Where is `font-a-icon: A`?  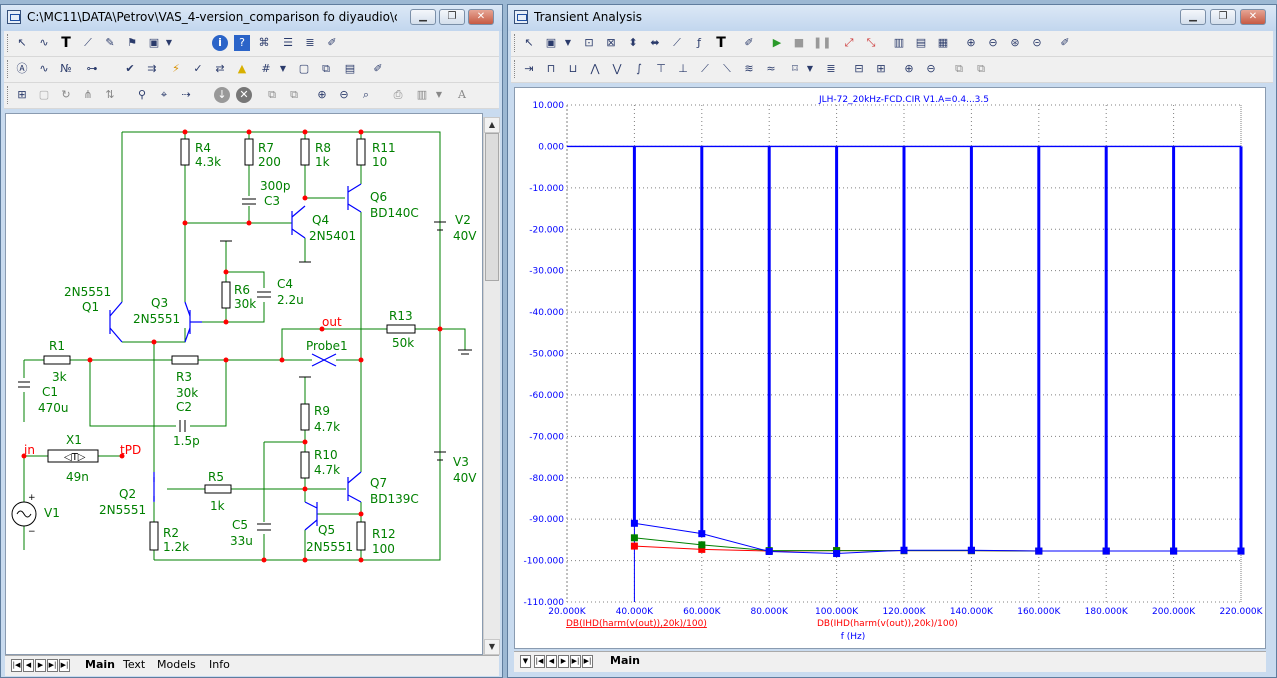
font-a-icon: A is located at coordinates (462, 95).